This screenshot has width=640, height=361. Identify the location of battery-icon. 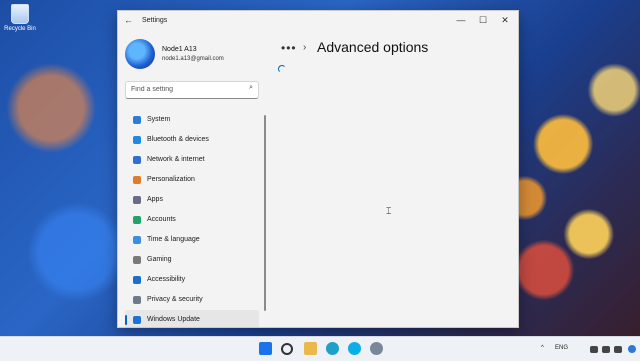
(618, 349).